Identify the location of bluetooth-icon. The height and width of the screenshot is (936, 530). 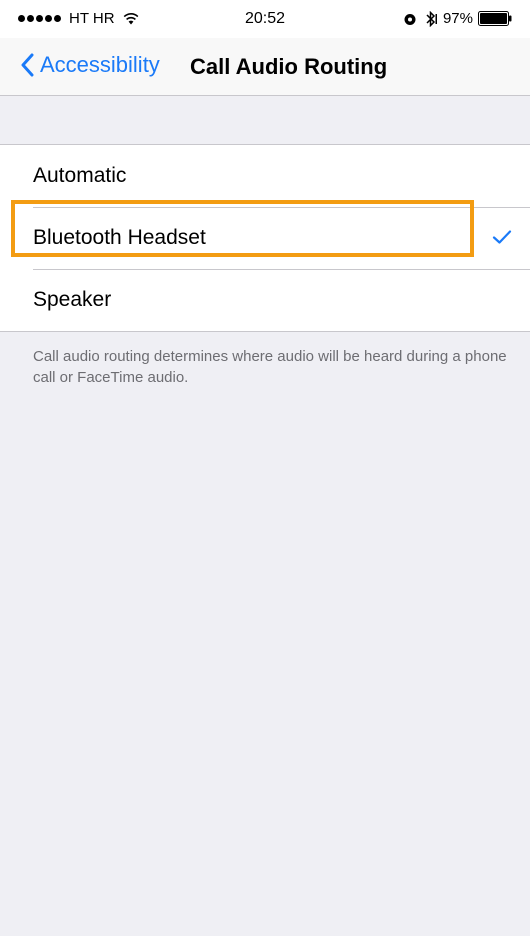
(431, 18).